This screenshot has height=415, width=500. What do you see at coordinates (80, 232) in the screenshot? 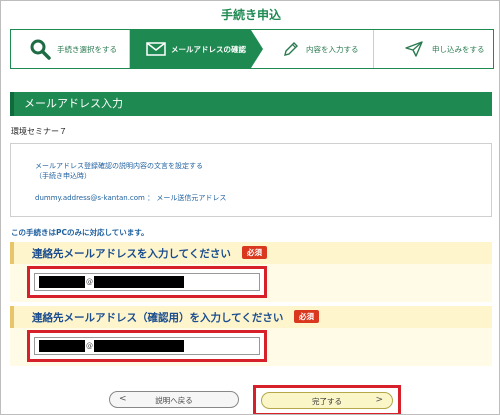
I see `pc-only-notice: この手続きはPCのみに対応しています。` at bounding box center [80, 232].